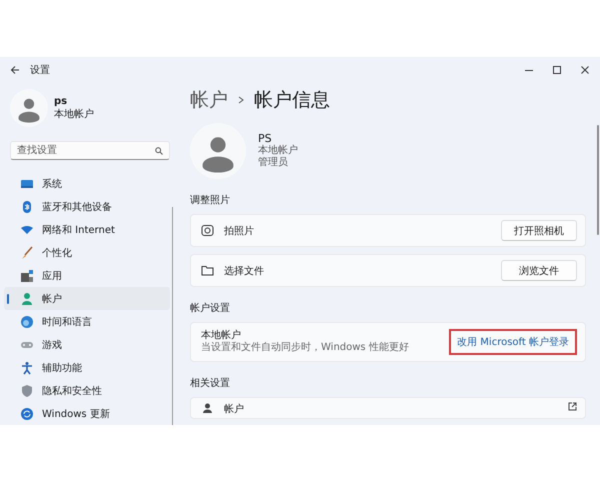 Image resolution: width=600 pixels, height=480 pixels. What do you see at coordinates (87, 344) in the screenshot?
I see `nav-item: 游戏` at bounding box center [87, 344].